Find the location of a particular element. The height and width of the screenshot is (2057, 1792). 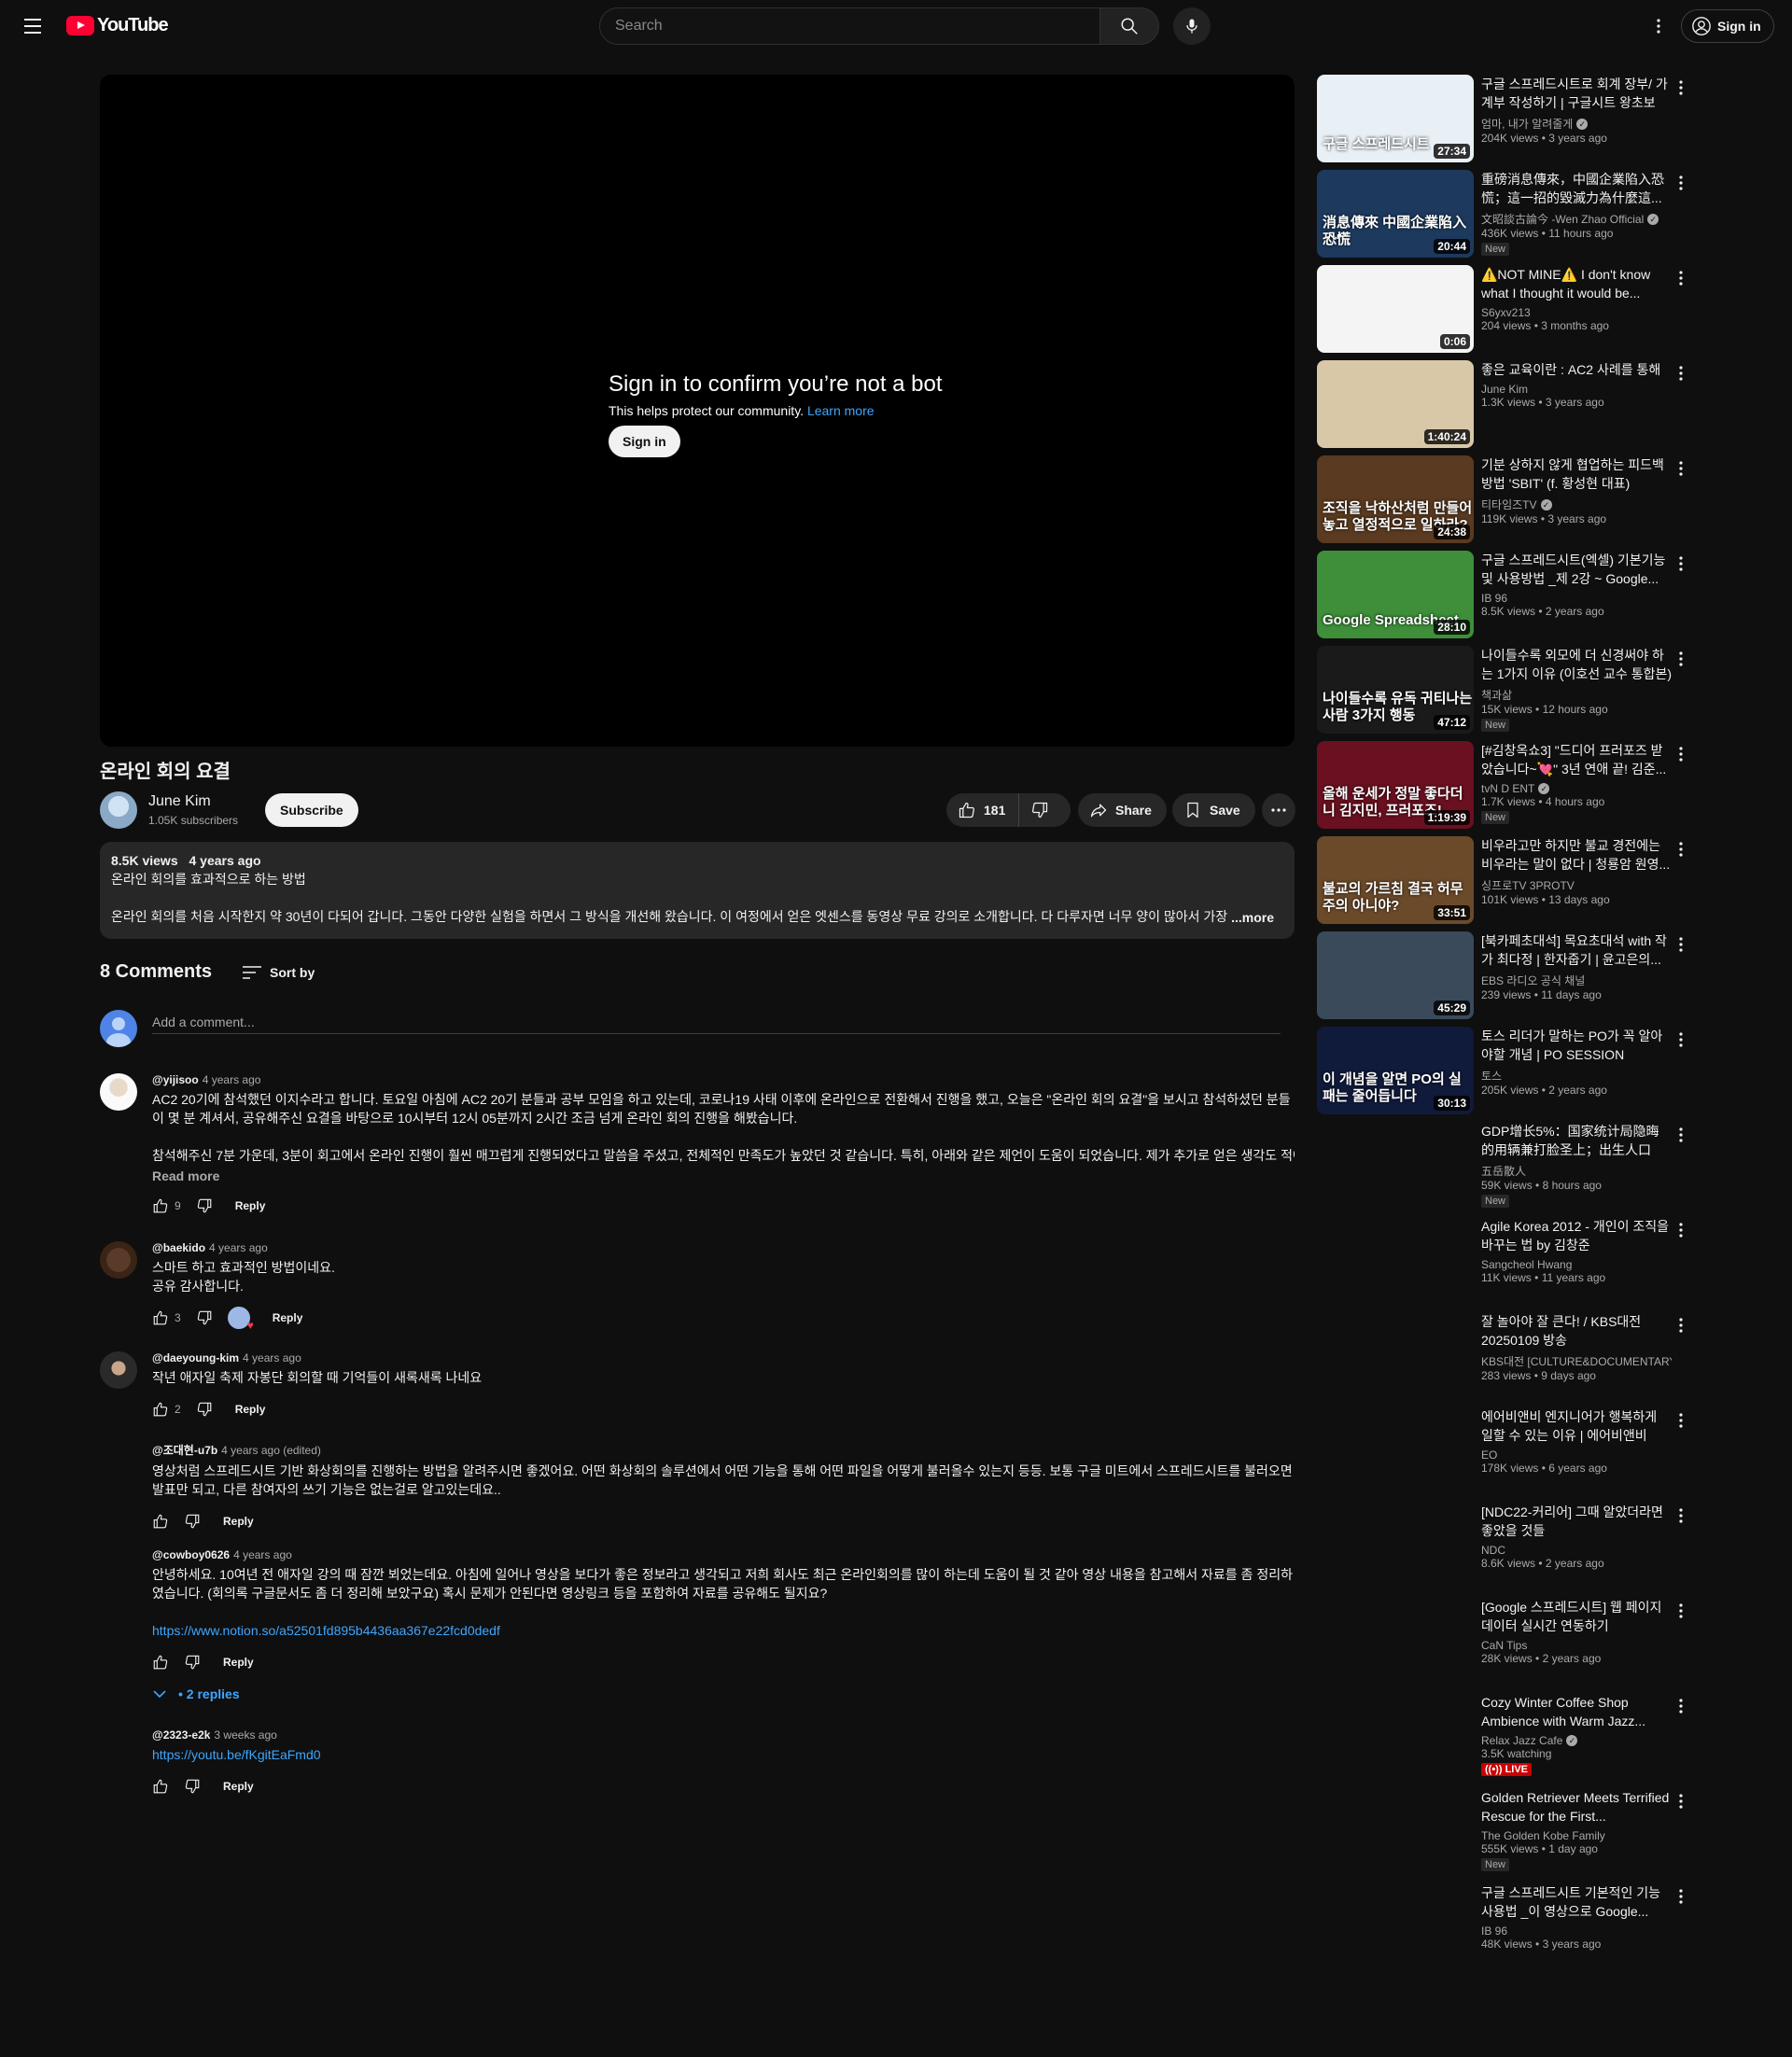

dislike-button is located at coordinates (1039, 810).